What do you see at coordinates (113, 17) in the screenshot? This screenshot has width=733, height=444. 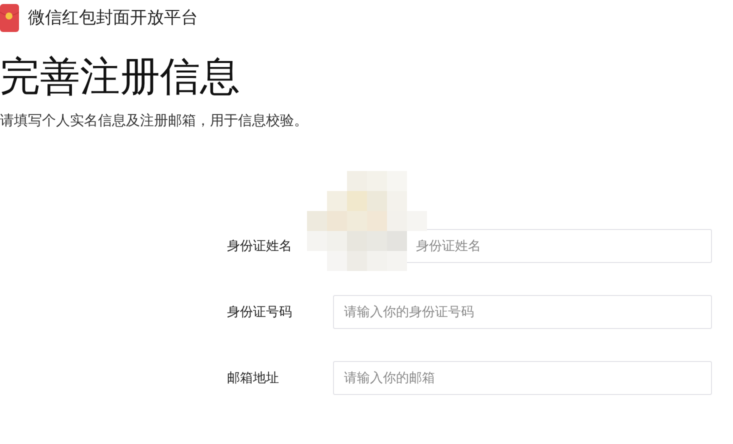 I see `platform-name: 微信红包封面开放平台` at bounding box center [113, 17].